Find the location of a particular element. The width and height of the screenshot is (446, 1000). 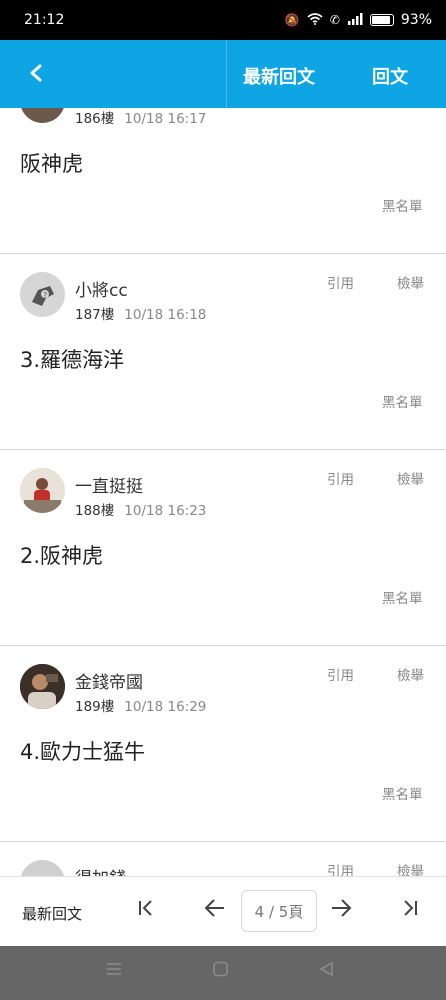

prev-page-button is located at coordinates (215, 912).